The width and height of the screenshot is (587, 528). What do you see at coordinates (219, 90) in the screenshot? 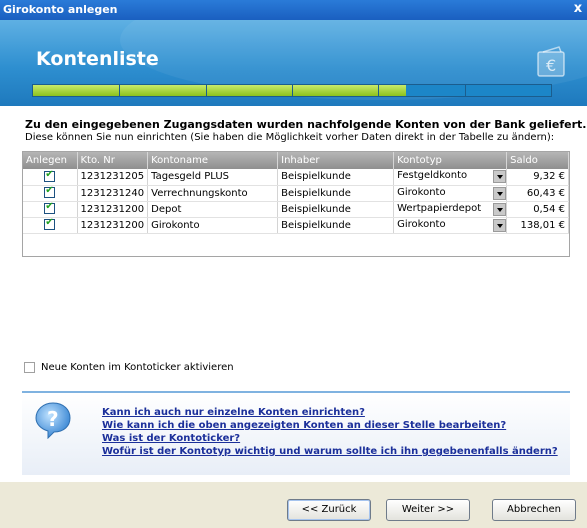
I see `progress-fill` at bounding box center [219, 90].